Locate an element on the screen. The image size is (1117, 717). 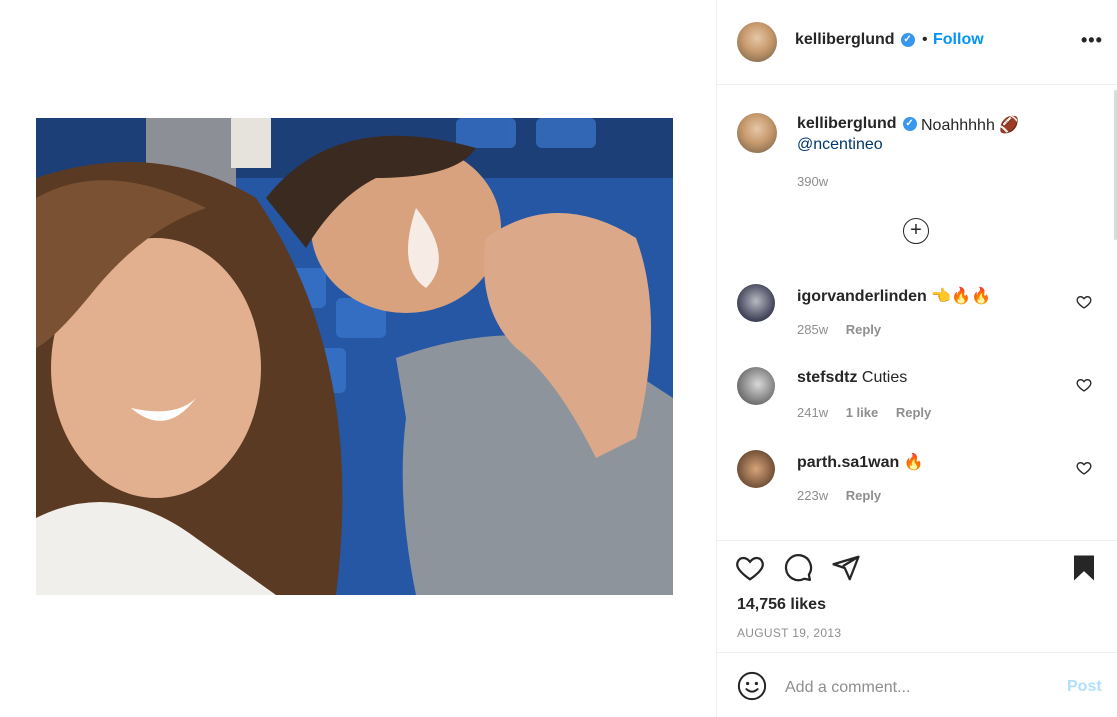
comment-meta: 241w 1 like Reply is located at coordinates (871, 412).